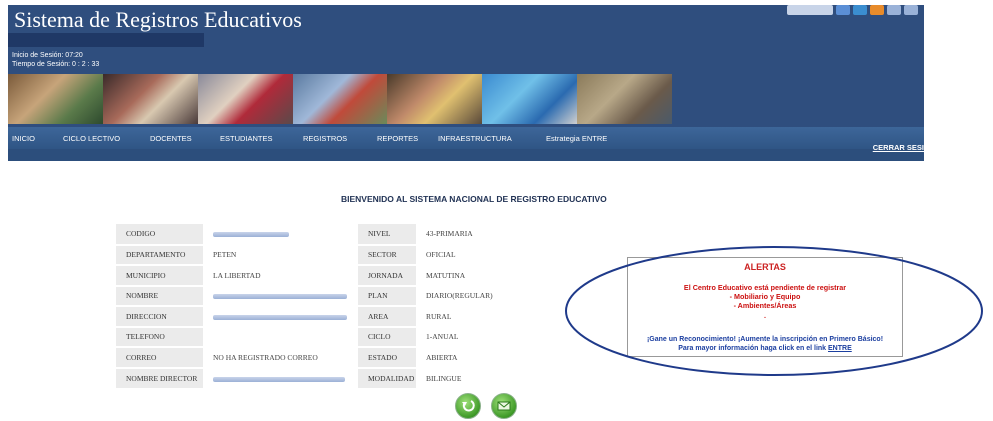 This screenshot has height=421, width=993. What do you see at coordinates (245, 99) in the screenshot?
I see `photo-teacher` at bounding box center [245, 99].